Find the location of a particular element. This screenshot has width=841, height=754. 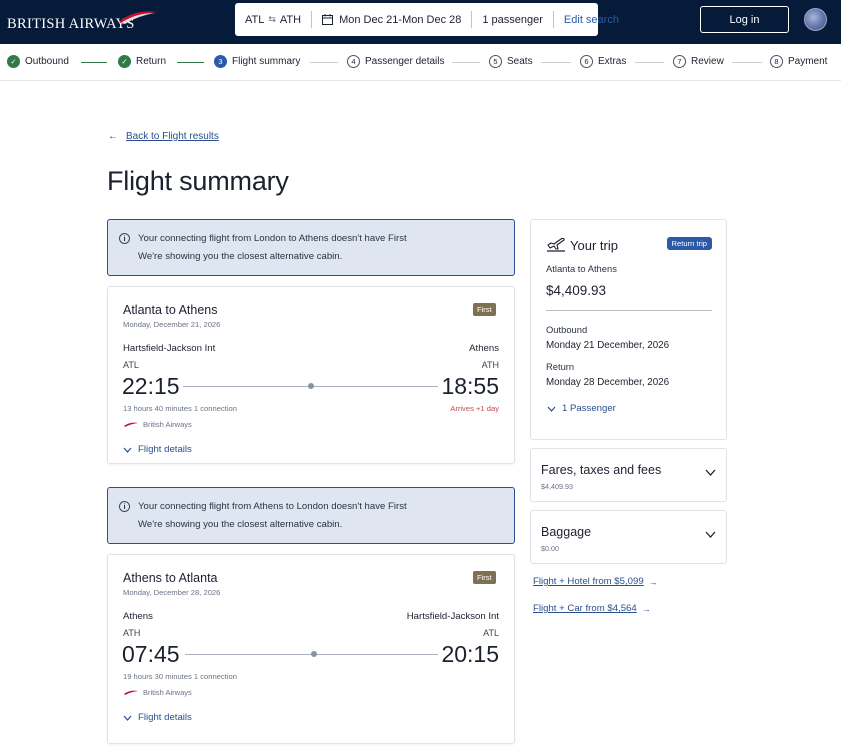

trip-total-price: $4,409.93 is located at coordinates (576, 290).